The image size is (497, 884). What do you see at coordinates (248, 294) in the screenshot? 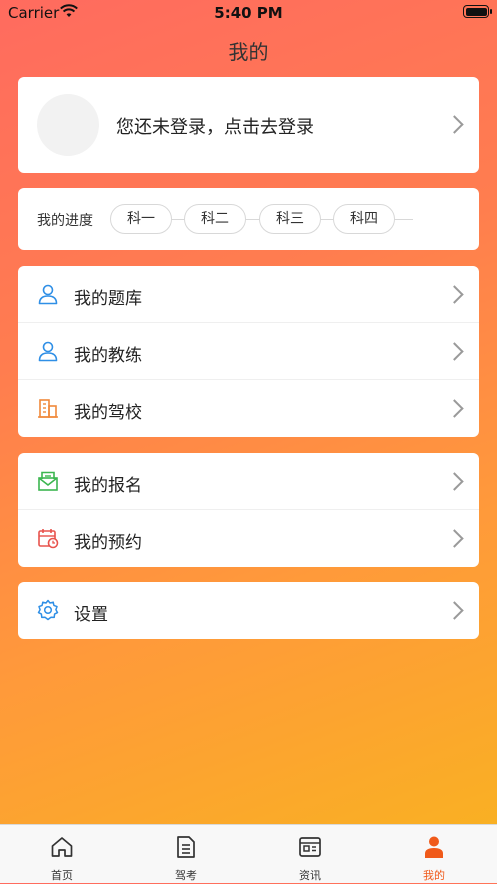
I see `menu-item-question-bank: 我的题库` at bounding box center [248, 294].